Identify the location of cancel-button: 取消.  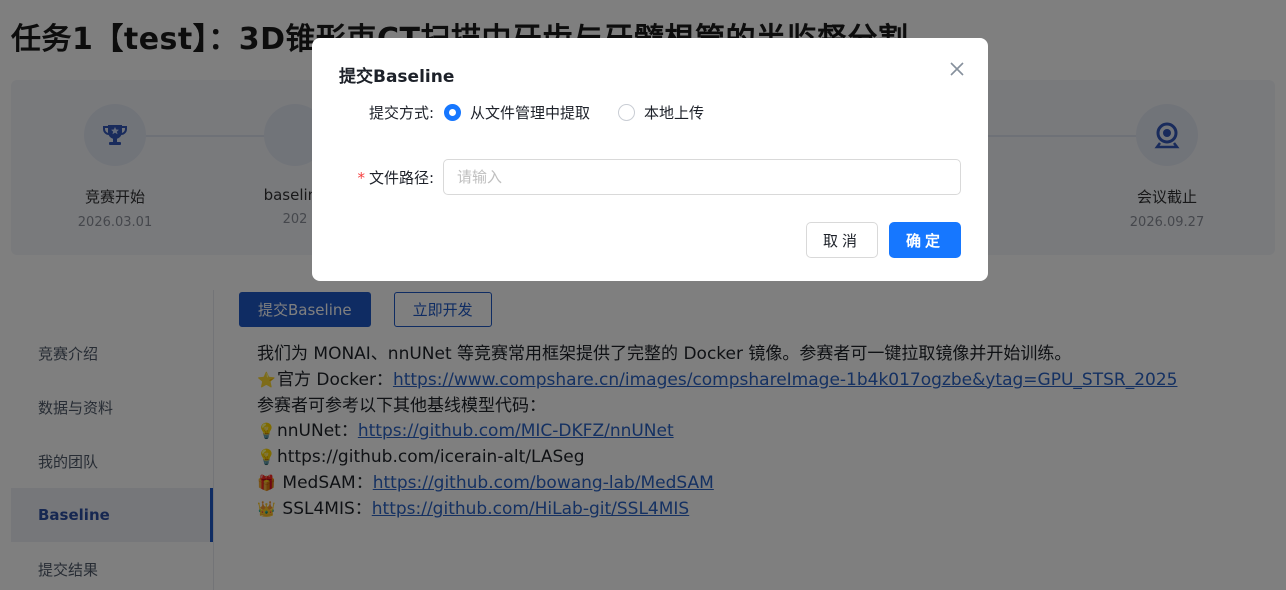
(842, 240).